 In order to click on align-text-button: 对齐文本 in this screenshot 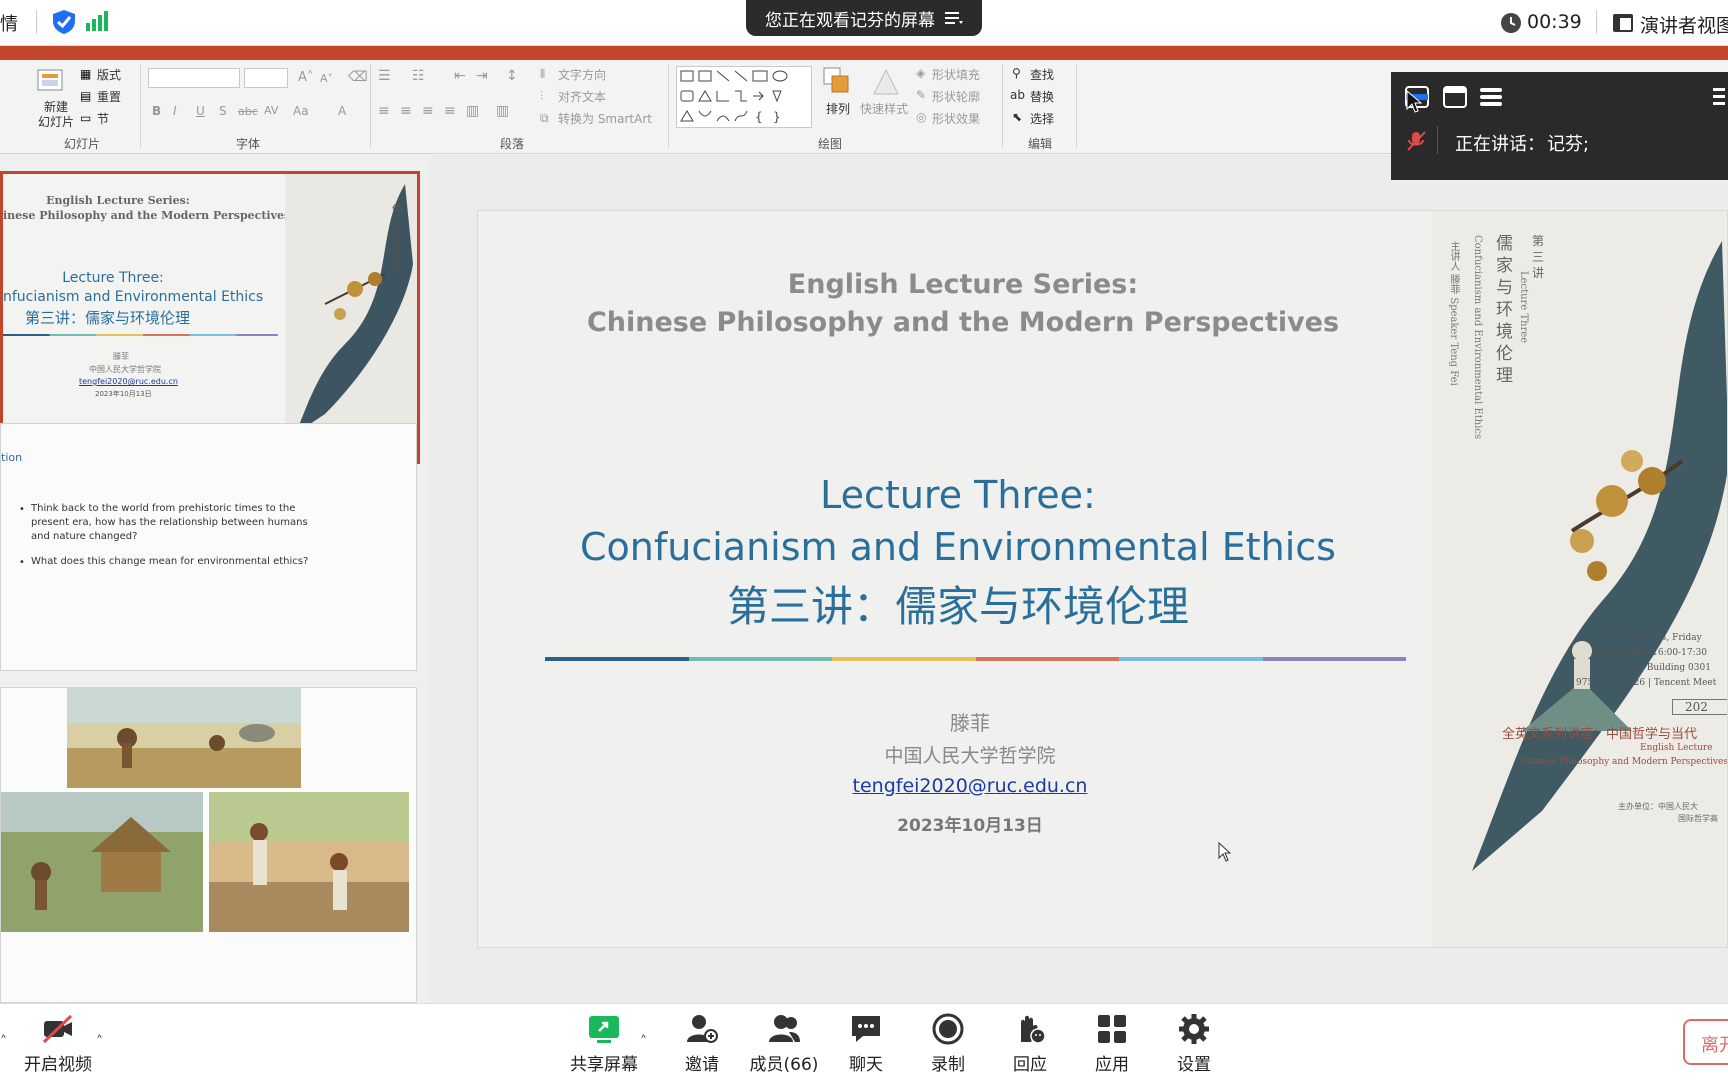, I will do `click(582, 96)`.